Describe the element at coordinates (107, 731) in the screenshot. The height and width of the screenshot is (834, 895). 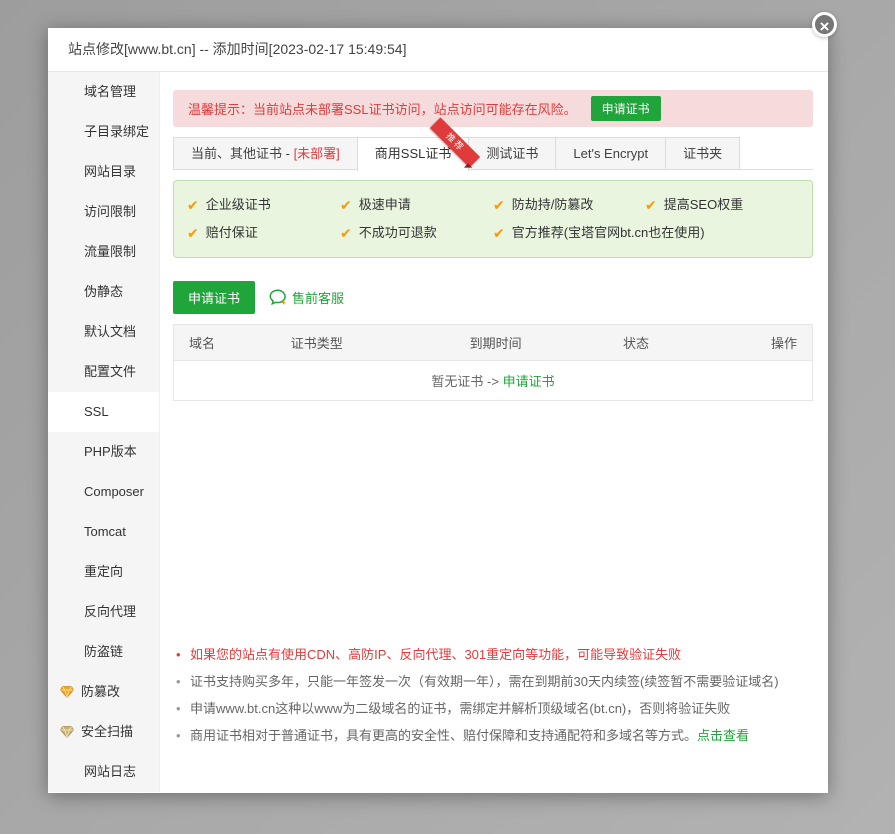
I see `sidebar-item-label: 安全扫描` at that location.